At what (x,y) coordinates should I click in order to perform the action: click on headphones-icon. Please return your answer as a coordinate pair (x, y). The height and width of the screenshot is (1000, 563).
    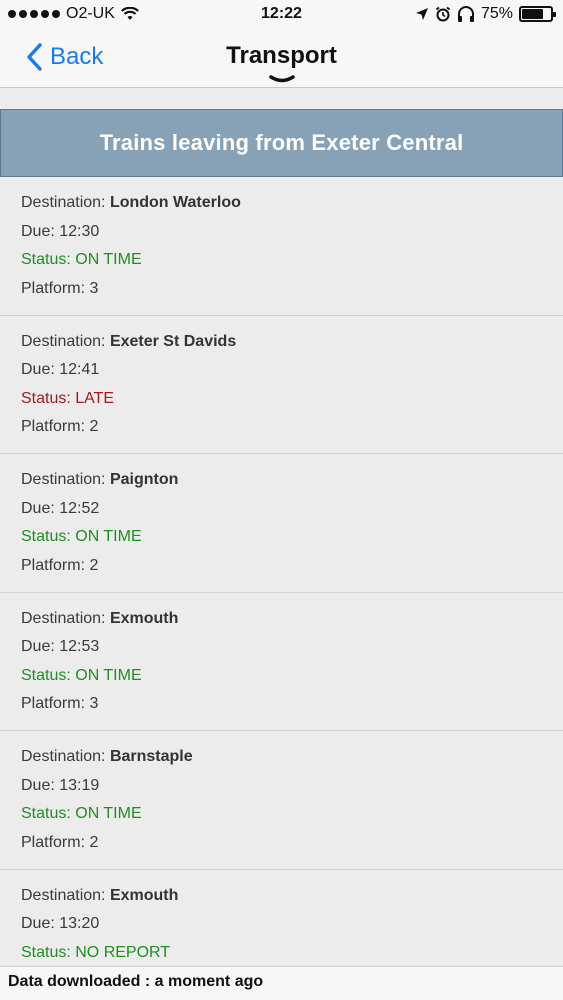
    Looking at the image, I should click on (465, 14).